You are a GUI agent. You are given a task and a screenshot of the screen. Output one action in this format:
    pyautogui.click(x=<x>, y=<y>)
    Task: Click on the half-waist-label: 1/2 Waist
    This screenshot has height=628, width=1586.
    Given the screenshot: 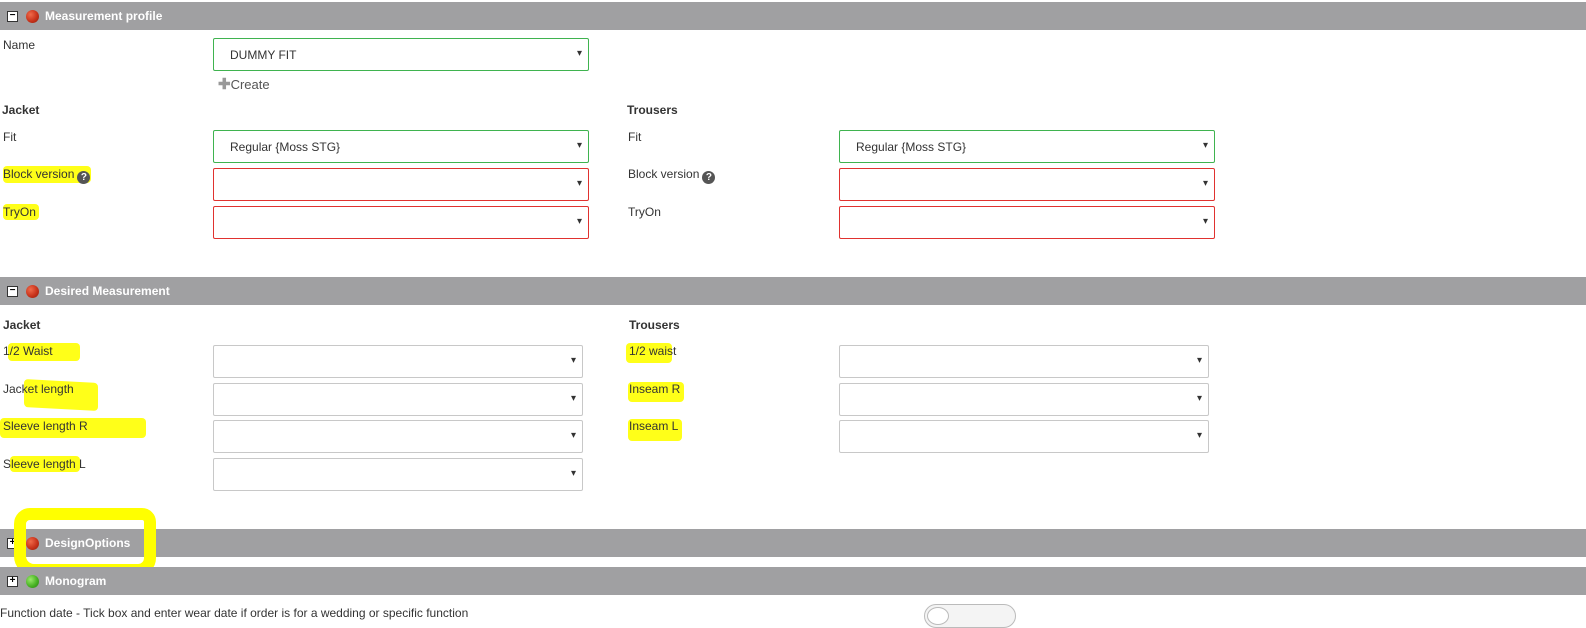 What is the action you would take?
    pyautogui.click(x=28, y=351)
    